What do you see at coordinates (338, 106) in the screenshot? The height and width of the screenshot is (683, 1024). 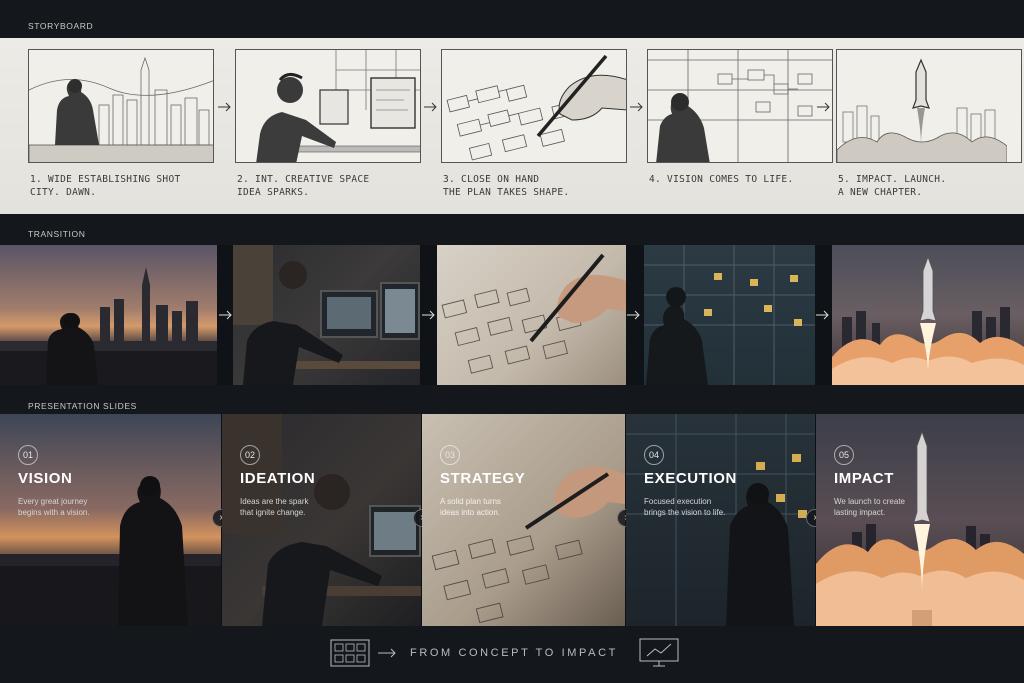 I see `workstation-sketch` at bounding box center [338, 106].